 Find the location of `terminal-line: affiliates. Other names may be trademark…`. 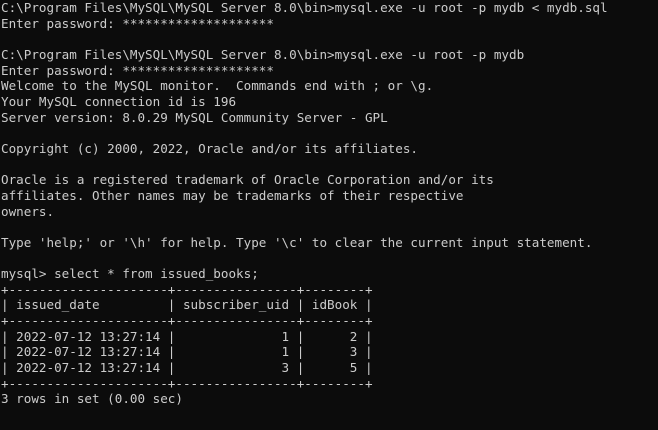

terminal-line: affiliates. Other names may be trademark… is located at coordinates (232, 195).